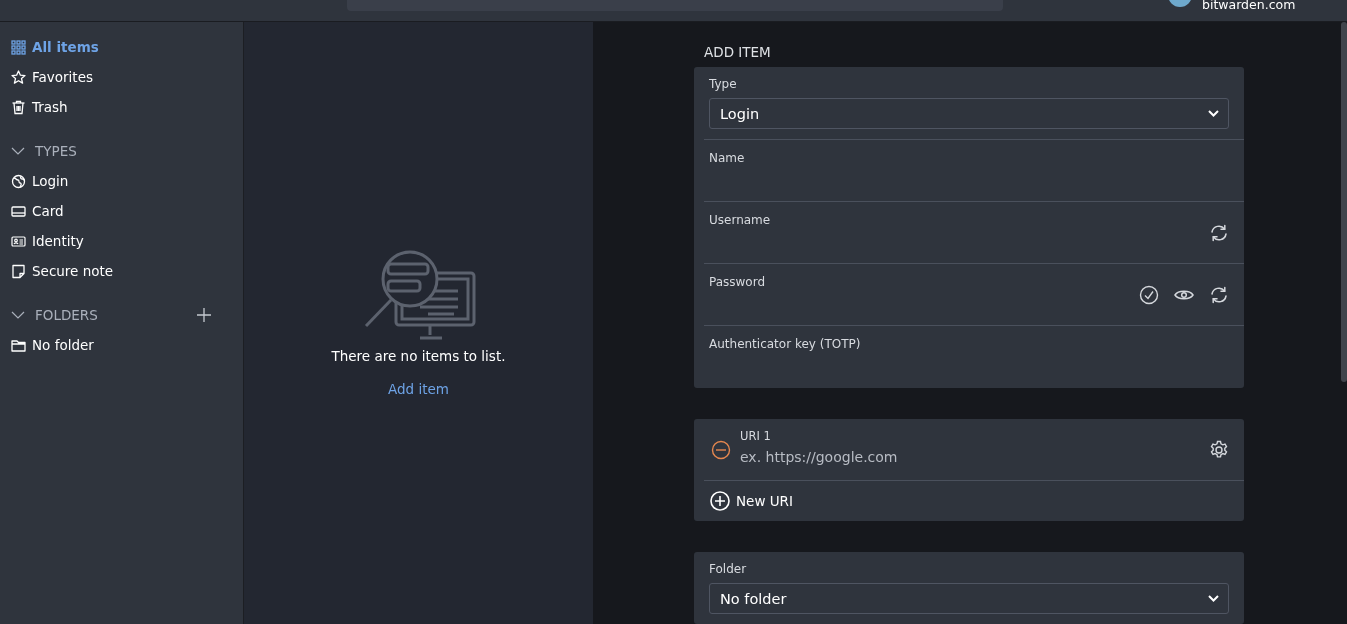 This screenshot has width=1347, height=624. Describe the element at coordinates (121, 241) in the screenshot. I see `sidebar-item: Identity` at that location.